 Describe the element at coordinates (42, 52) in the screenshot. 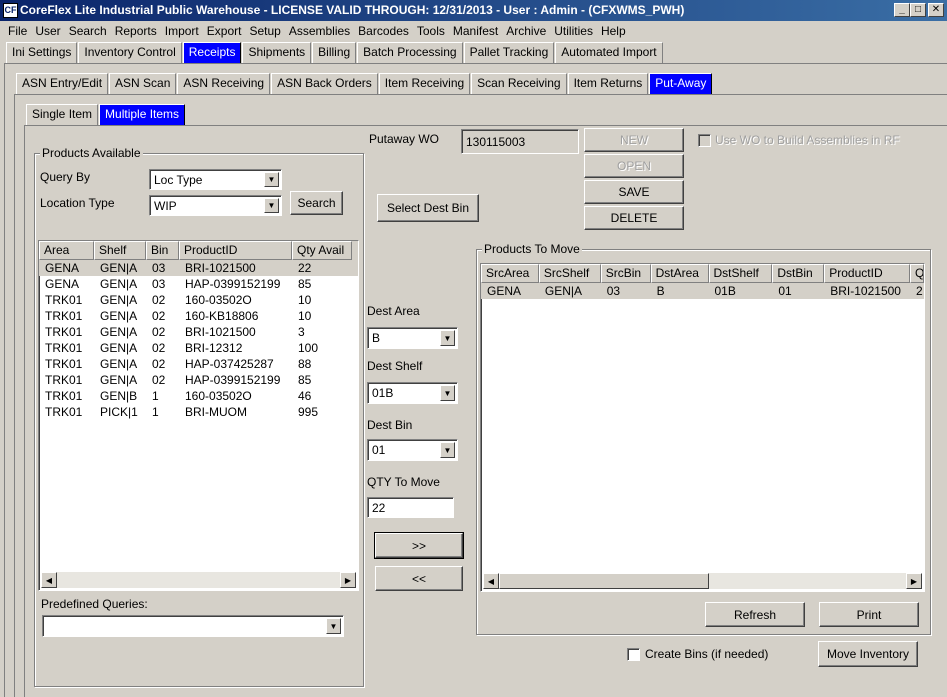

I see `tab-ini-settings: Ini Settings` at that location.